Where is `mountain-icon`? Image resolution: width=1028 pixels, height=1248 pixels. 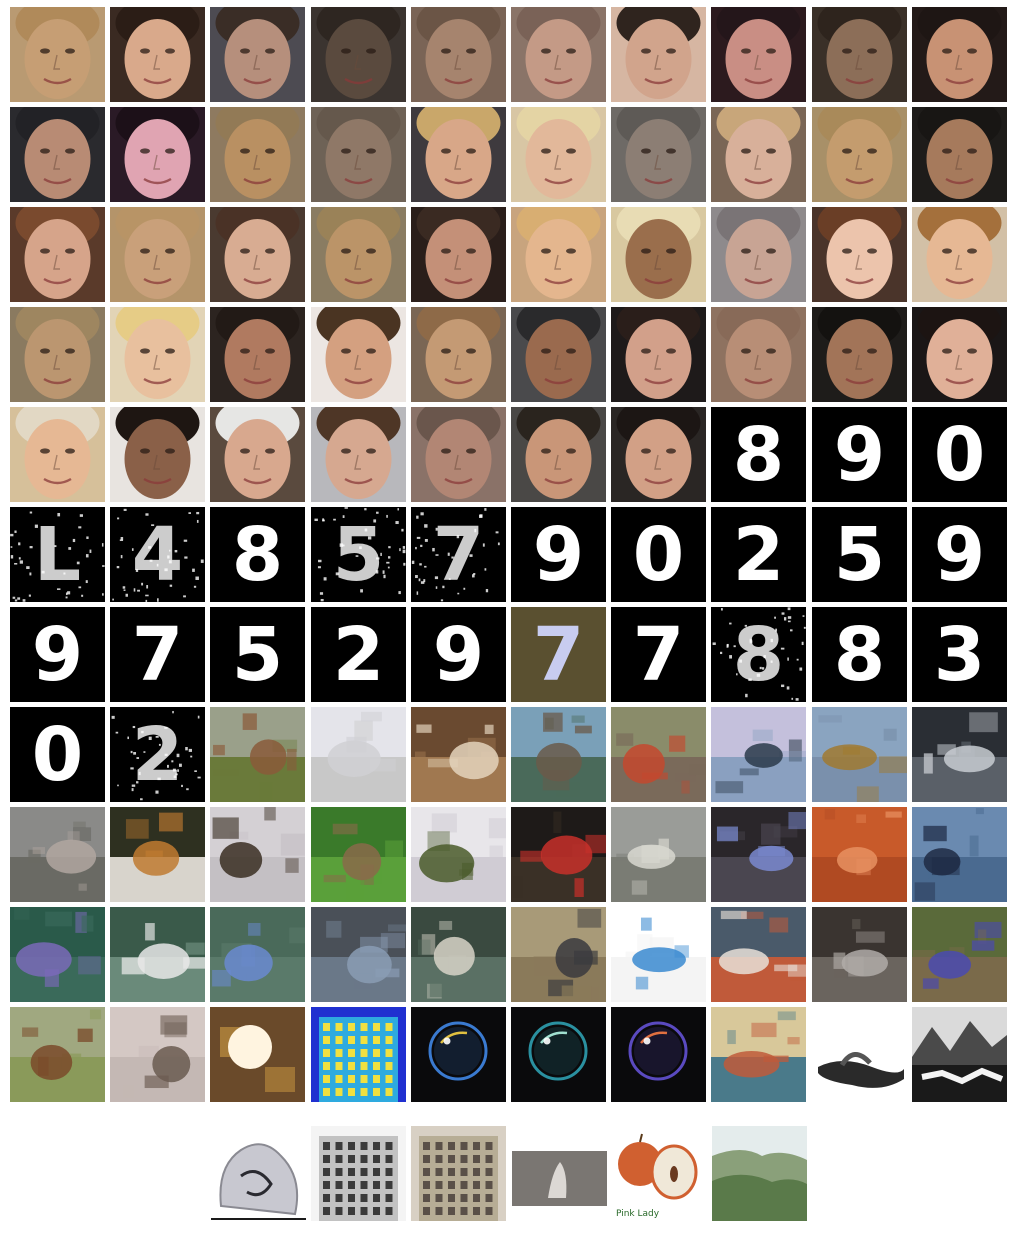
mountain-icon is located at coordinates (959, 1054).